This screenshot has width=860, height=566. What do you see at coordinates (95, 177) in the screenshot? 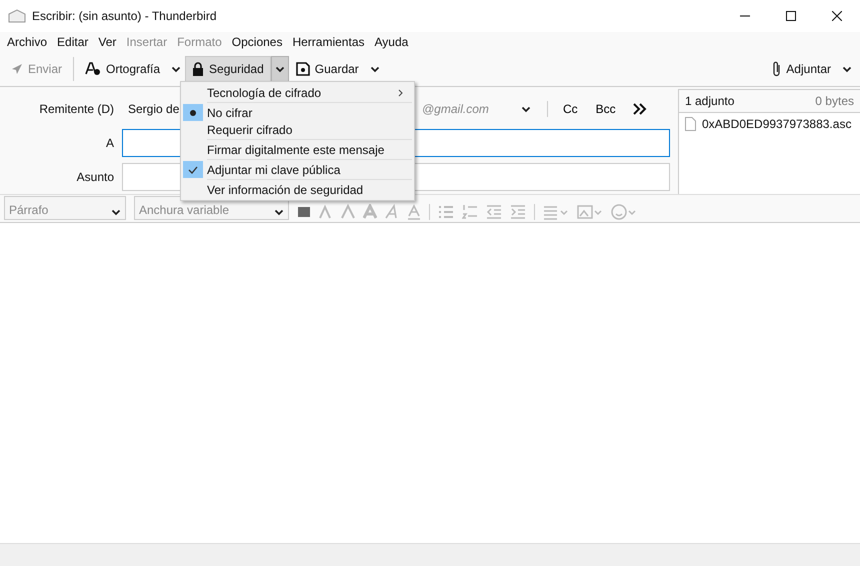
I see `field-label: Asunto` at bounding box center [95, 177].